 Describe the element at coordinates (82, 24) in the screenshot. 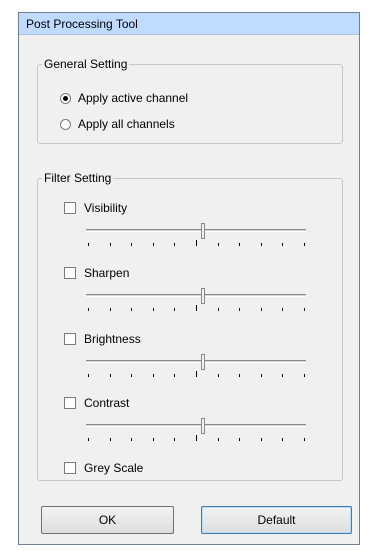

I see `window-title: Post Processing Tool` at that location.